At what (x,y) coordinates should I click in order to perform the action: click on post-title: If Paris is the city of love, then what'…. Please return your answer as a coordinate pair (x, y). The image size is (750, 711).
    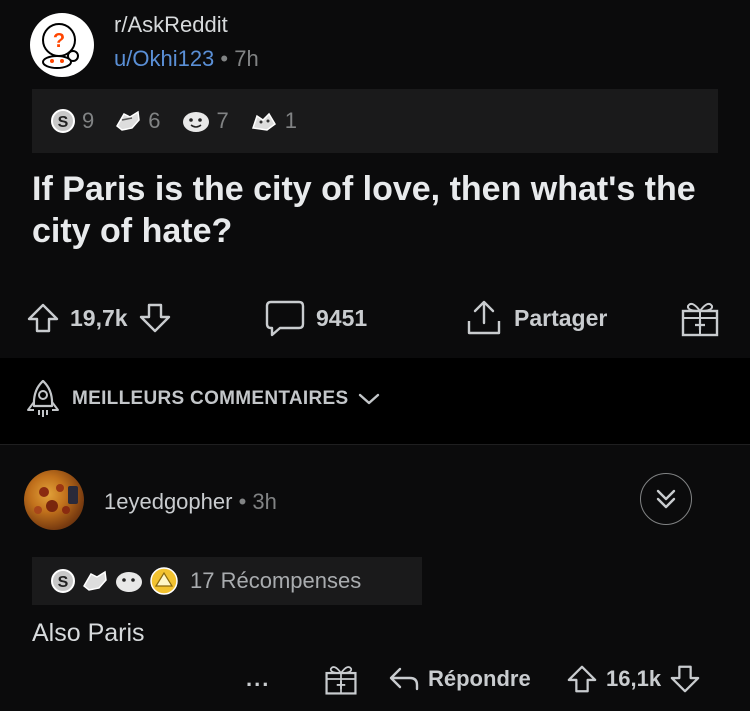
    Looking at the image, I should click on (377, 210).